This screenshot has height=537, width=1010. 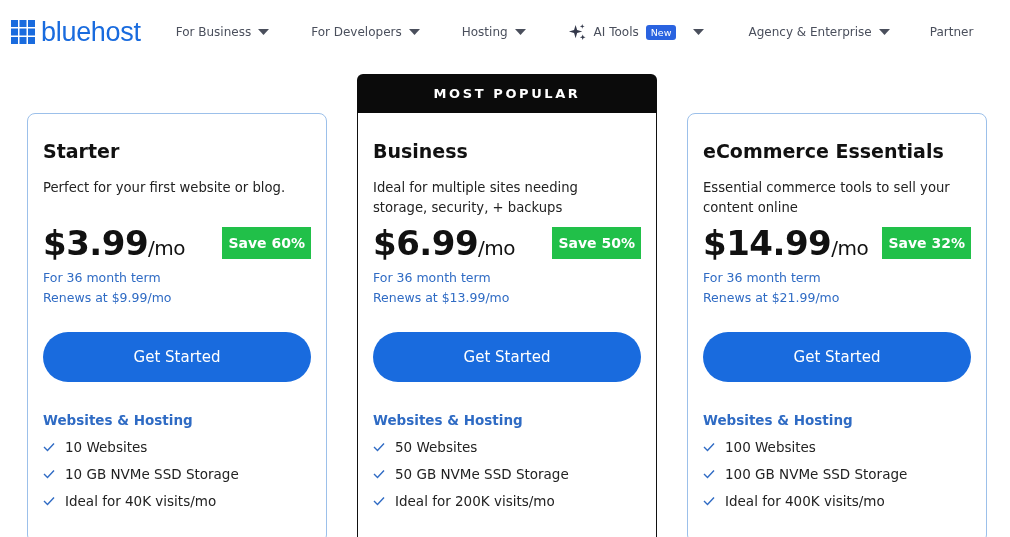 I want to click on renewal-text: Renews at $9.99/mo, so click(x=108, y=298).